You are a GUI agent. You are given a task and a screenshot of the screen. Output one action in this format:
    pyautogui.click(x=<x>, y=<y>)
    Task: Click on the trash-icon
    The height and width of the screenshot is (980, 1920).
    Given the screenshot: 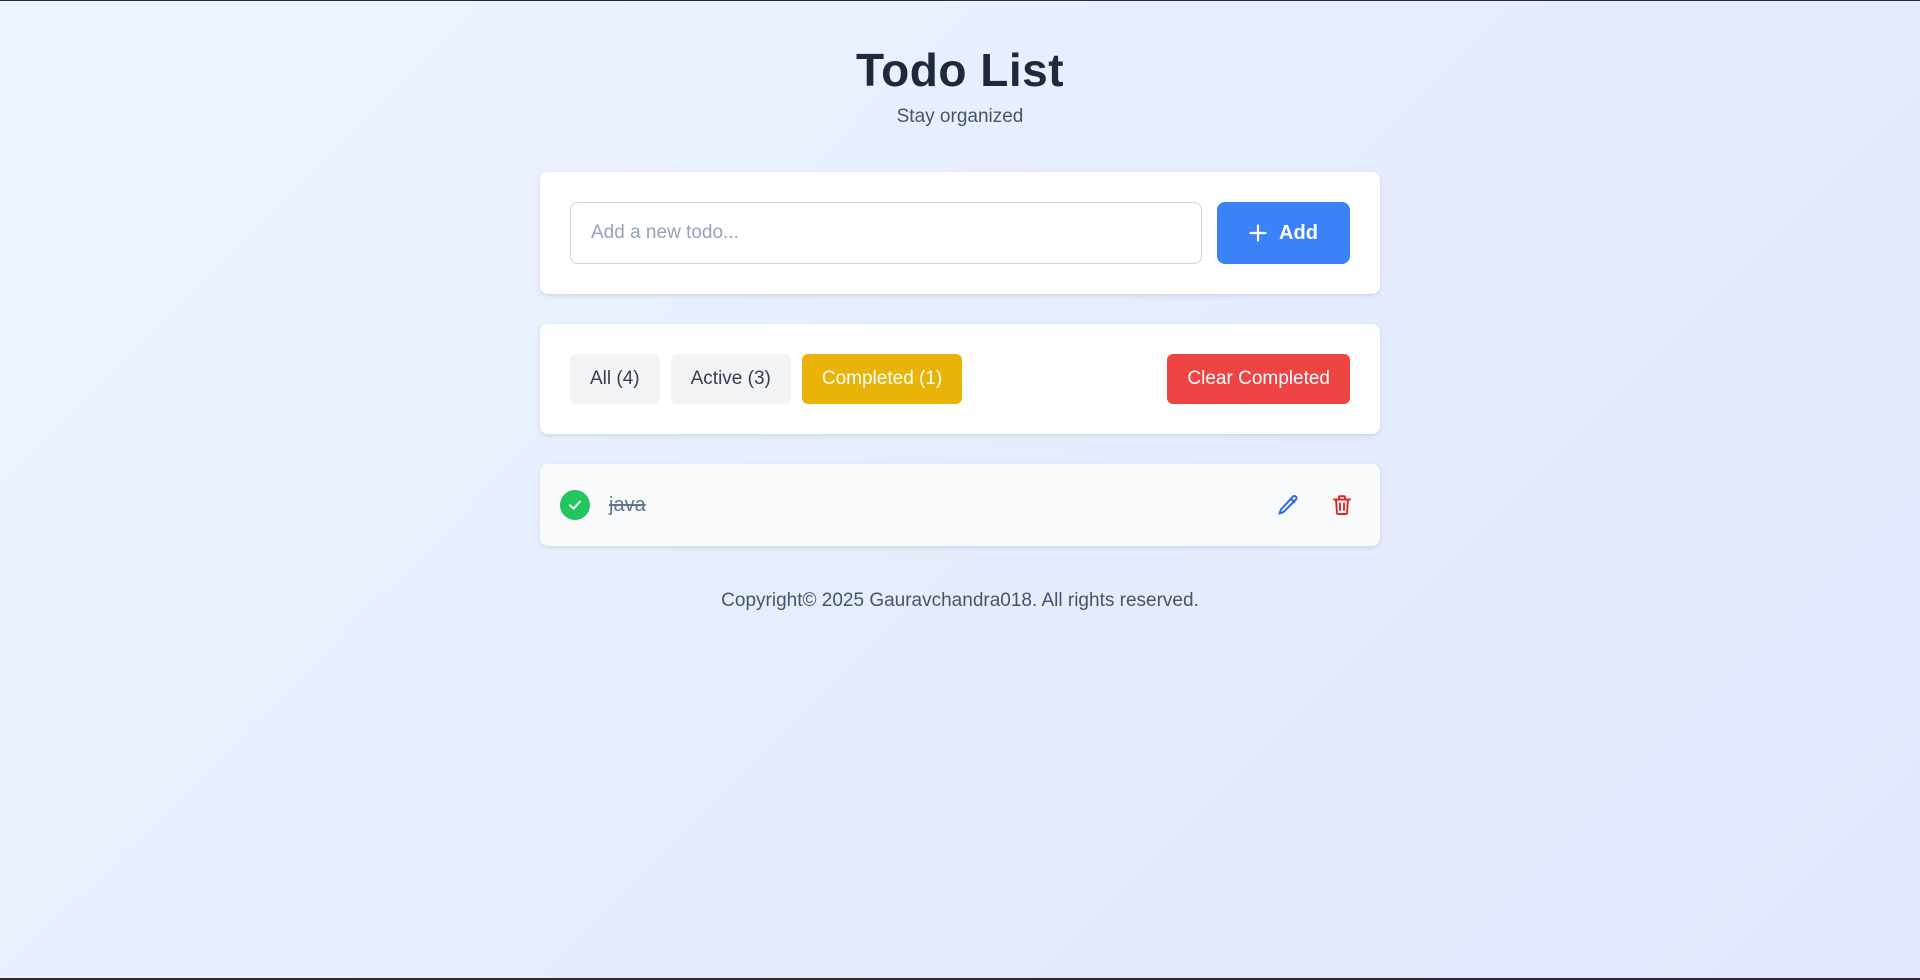 What is the action you would take?
    pyautogui.click(x=1342, y=505)
    